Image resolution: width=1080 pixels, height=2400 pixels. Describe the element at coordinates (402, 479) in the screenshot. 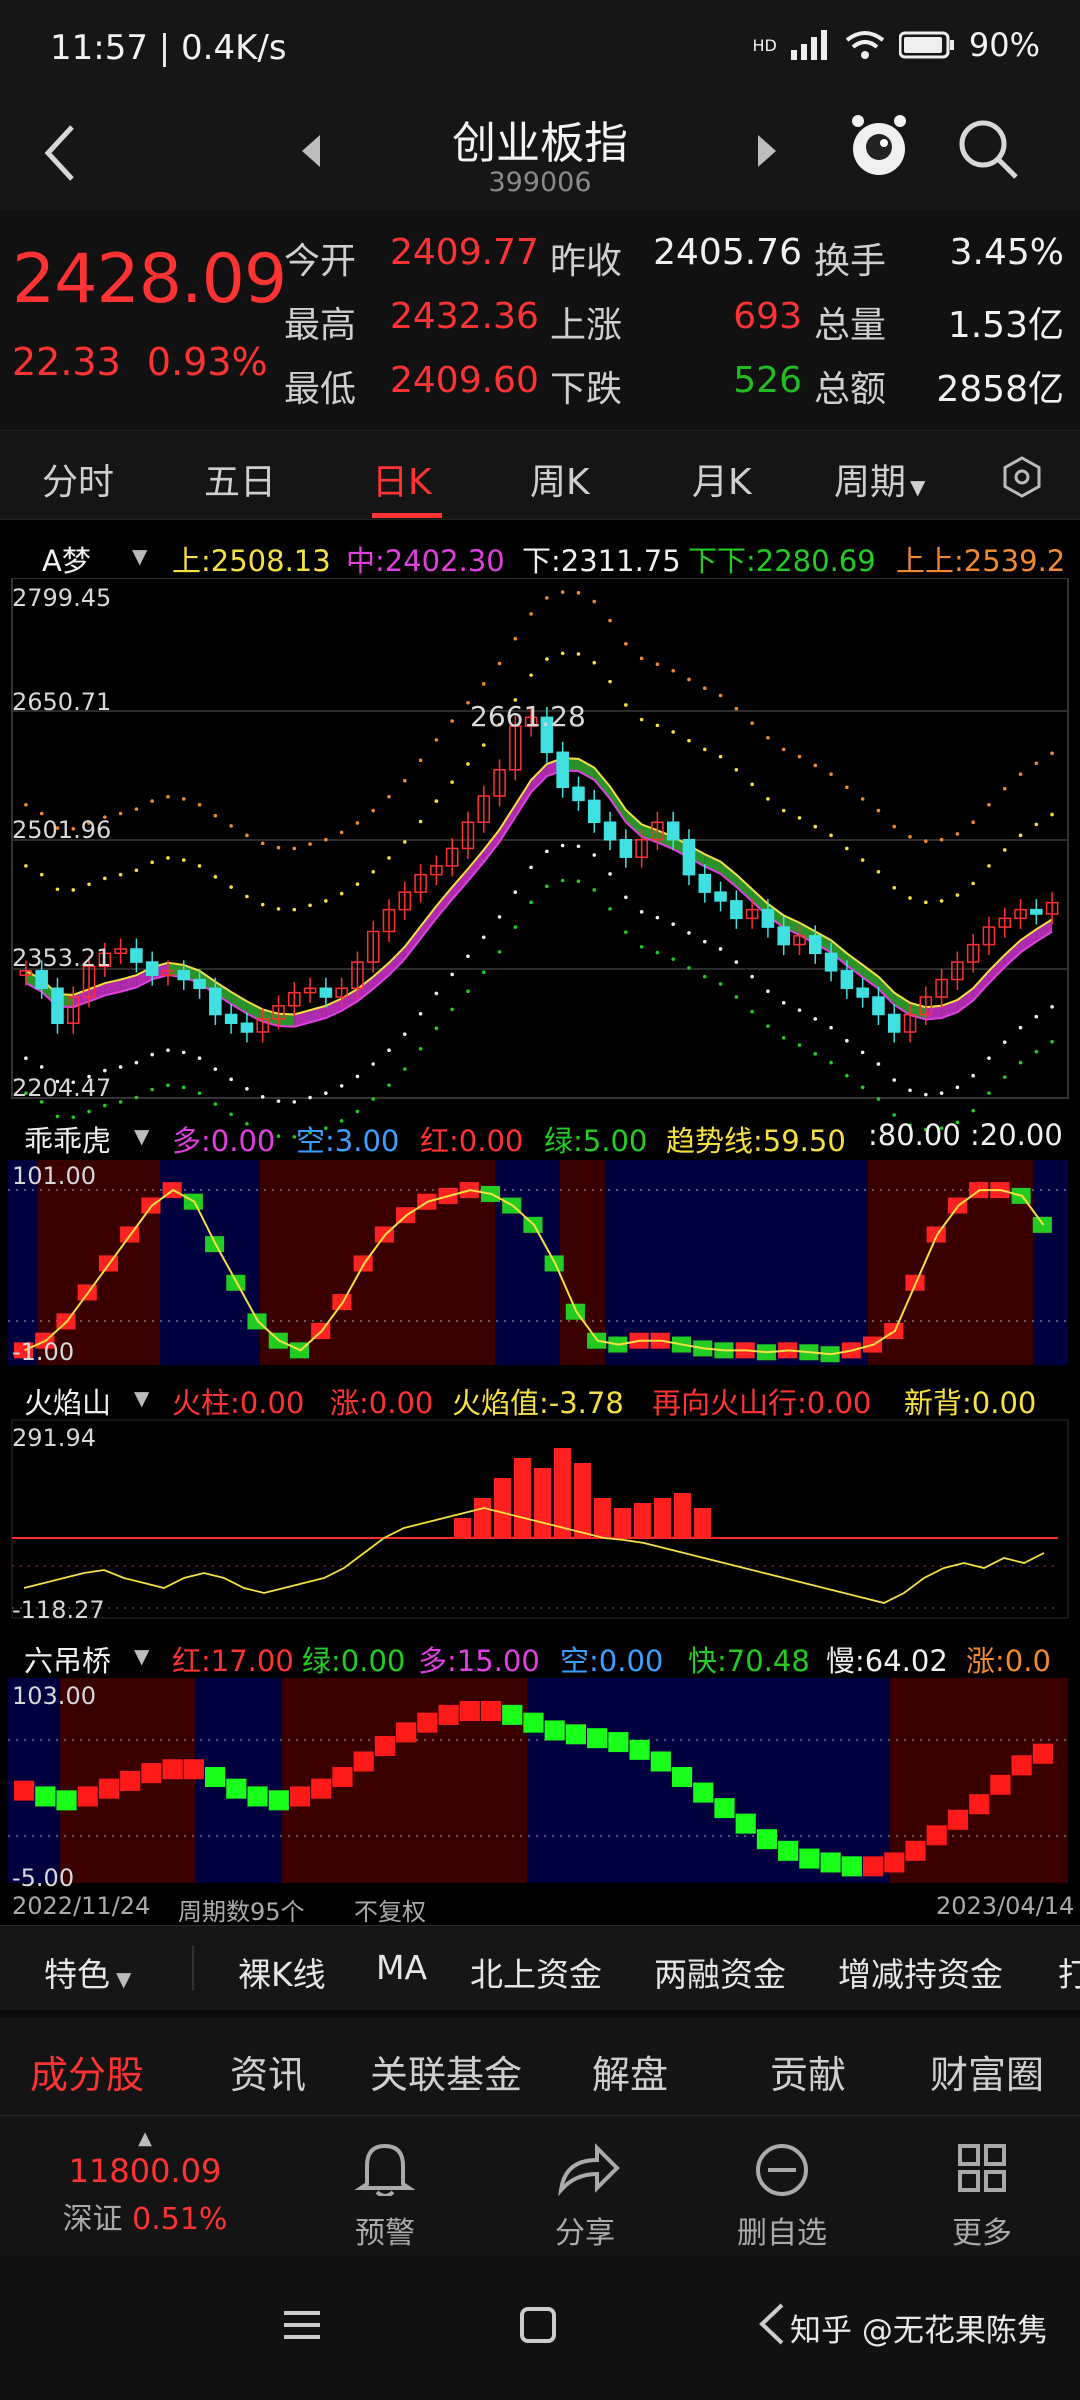

I see `tab-daily-k: 日K` at that location.